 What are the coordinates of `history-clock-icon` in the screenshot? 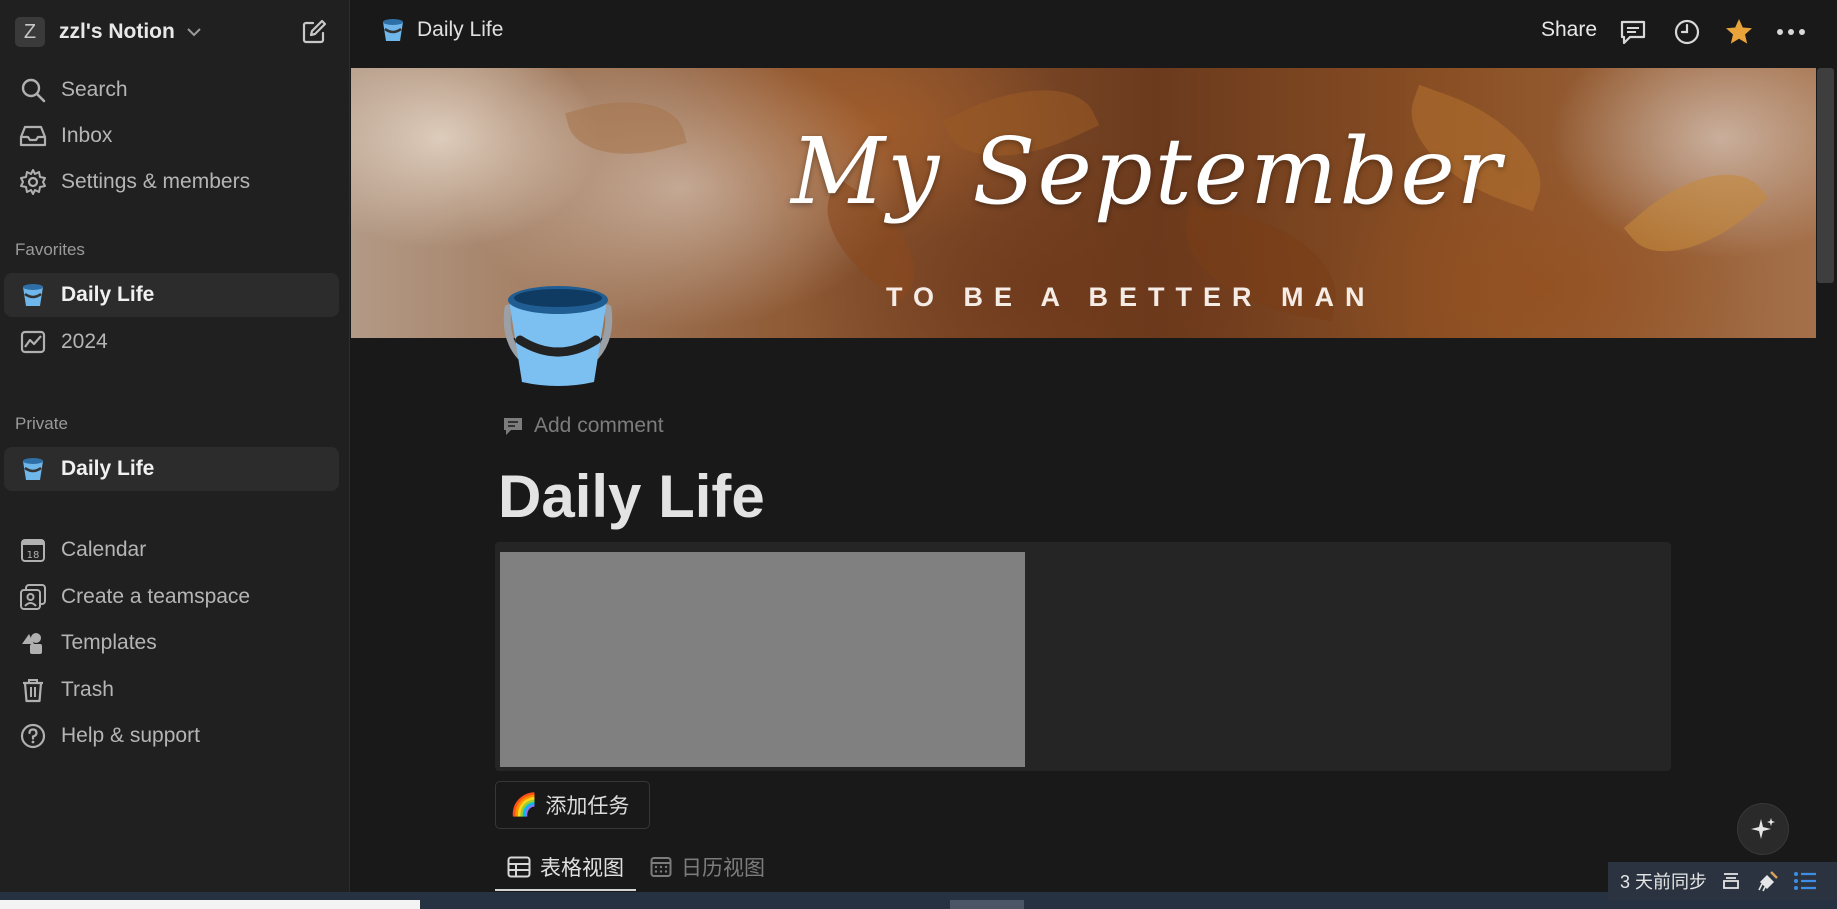 It's located at (1687, 32).